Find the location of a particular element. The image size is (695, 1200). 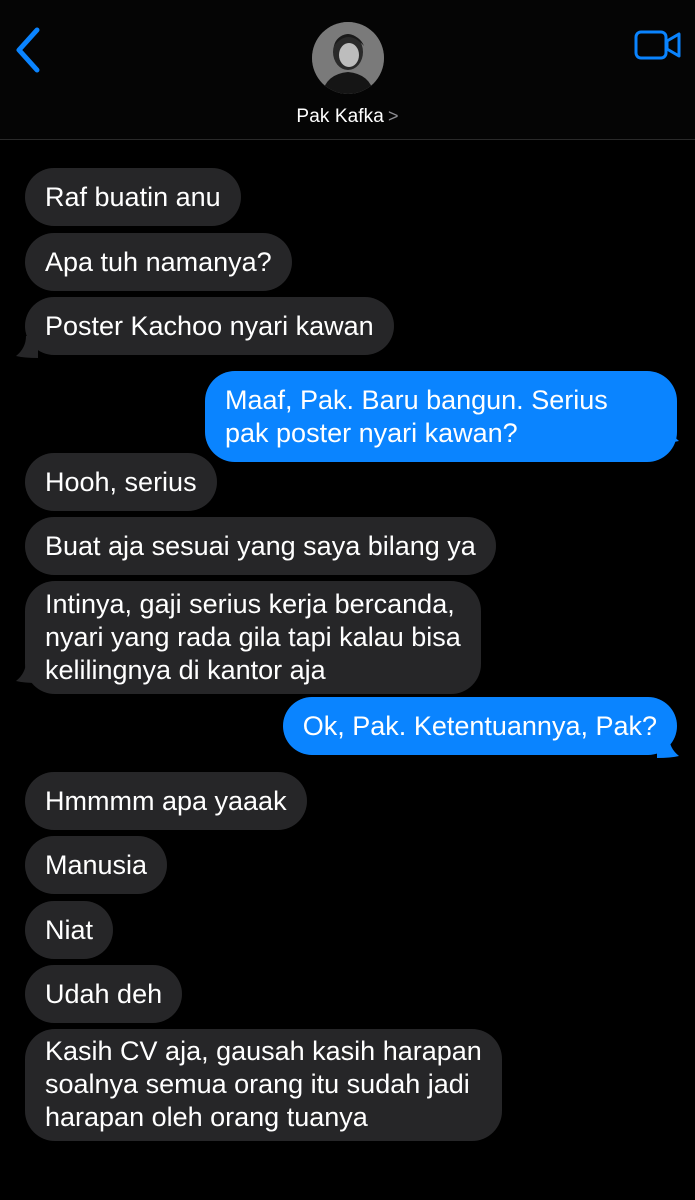

message-bubble-incoming: Apa tuh namanya? is located at coordinates (158, 262).